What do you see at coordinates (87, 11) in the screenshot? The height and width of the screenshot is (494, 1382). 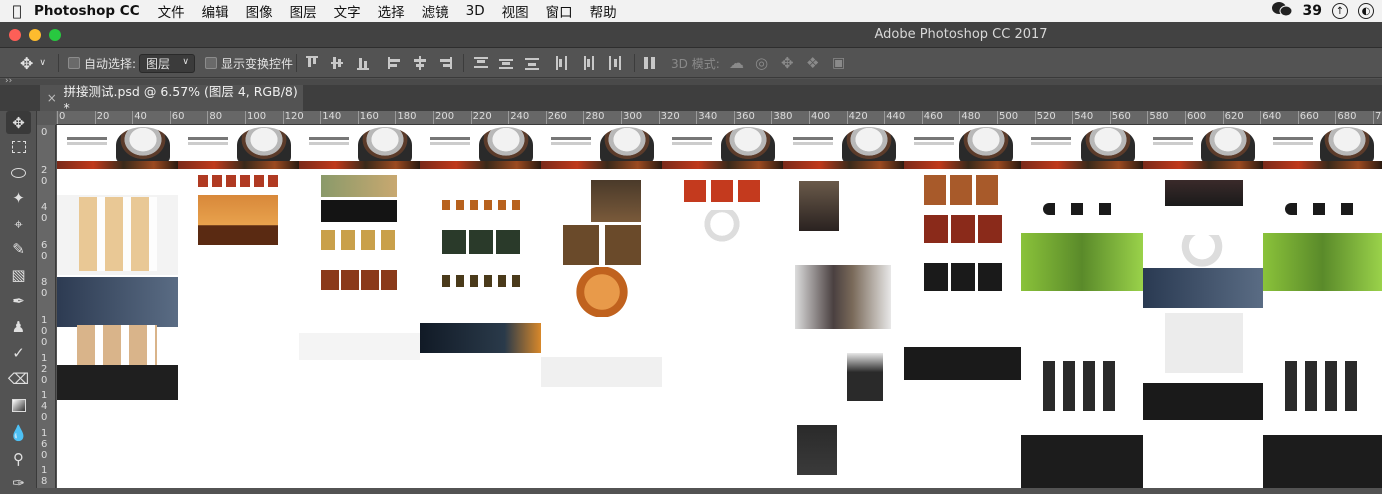 I see `app-menu: Photoshop CC` at bounding box center [87, 11].